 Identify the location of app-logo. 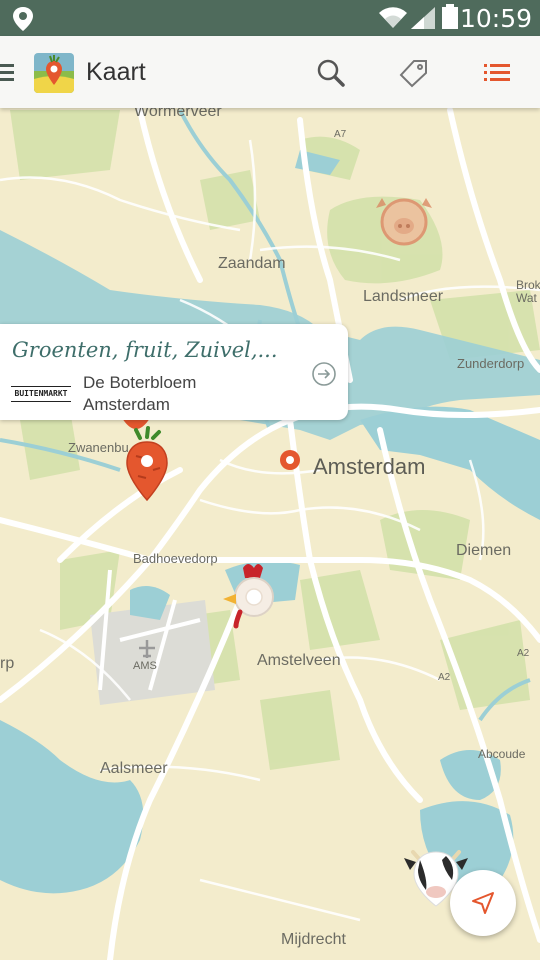
(54, 73).